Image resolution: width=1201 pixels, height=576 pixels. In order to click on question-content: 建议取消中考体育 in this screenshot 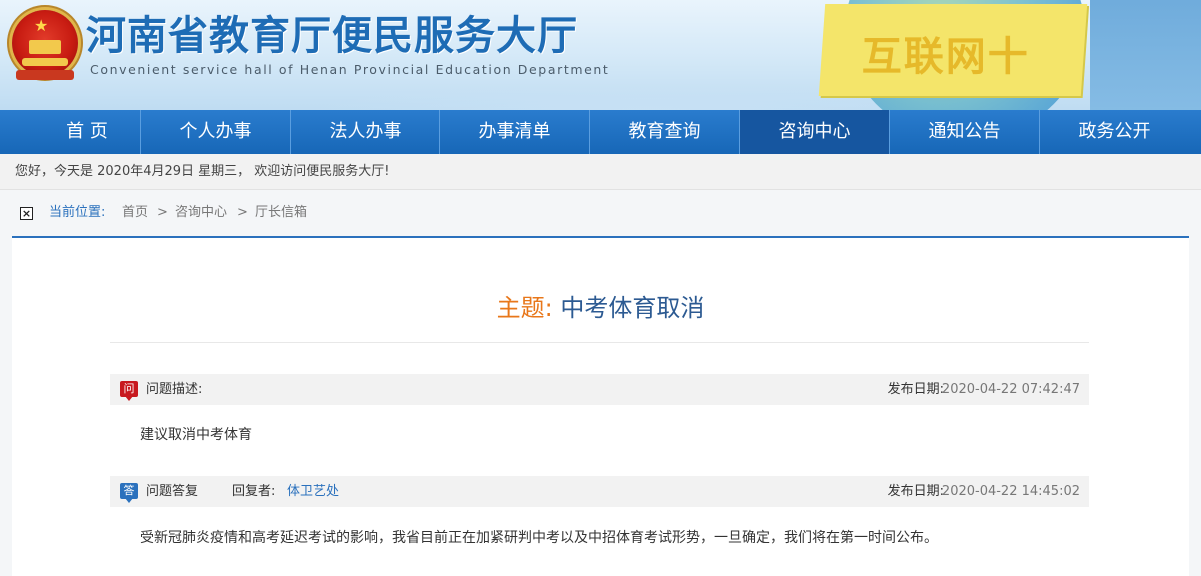, I will do `click(196, 435)`.